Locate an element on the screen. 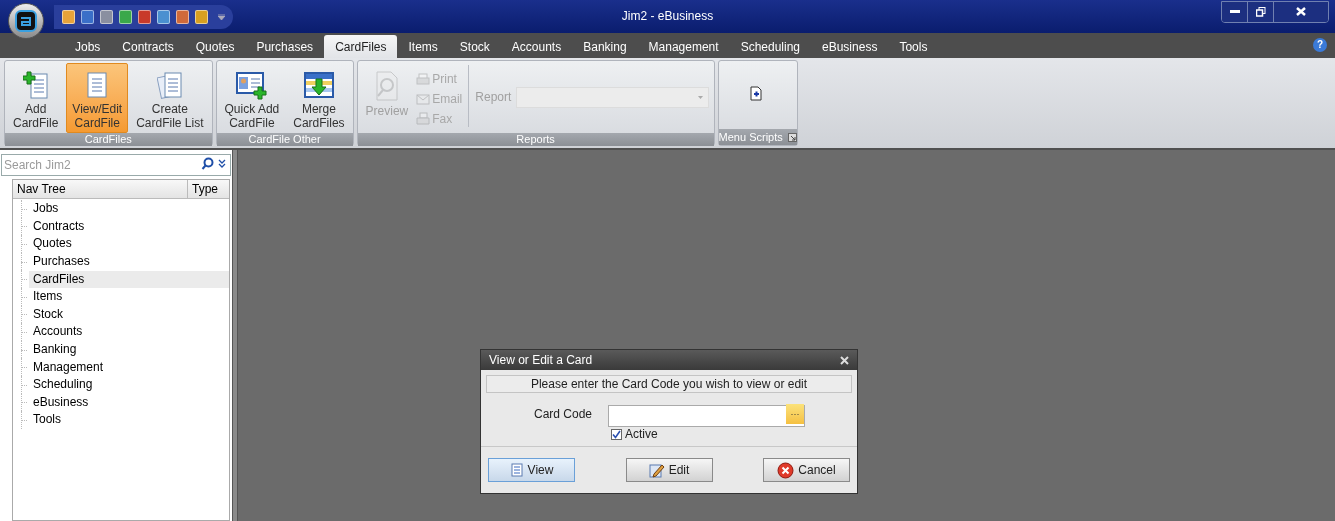 The width and height of the screenshot is (1335, 521). dialog-button: View is located at coordinates (531, 470).